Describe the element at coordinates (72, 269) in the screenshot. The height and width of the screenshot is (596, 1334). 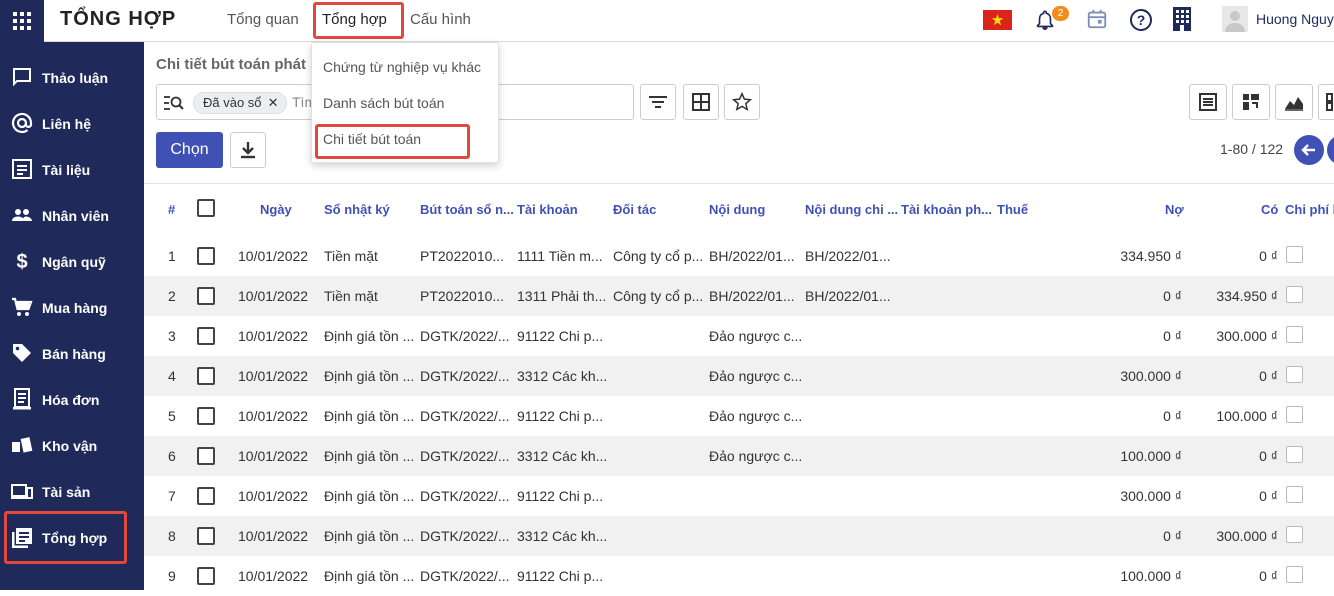
I see `sidebar-item-ngan-quy: $ Ngân quỹ` at that location.